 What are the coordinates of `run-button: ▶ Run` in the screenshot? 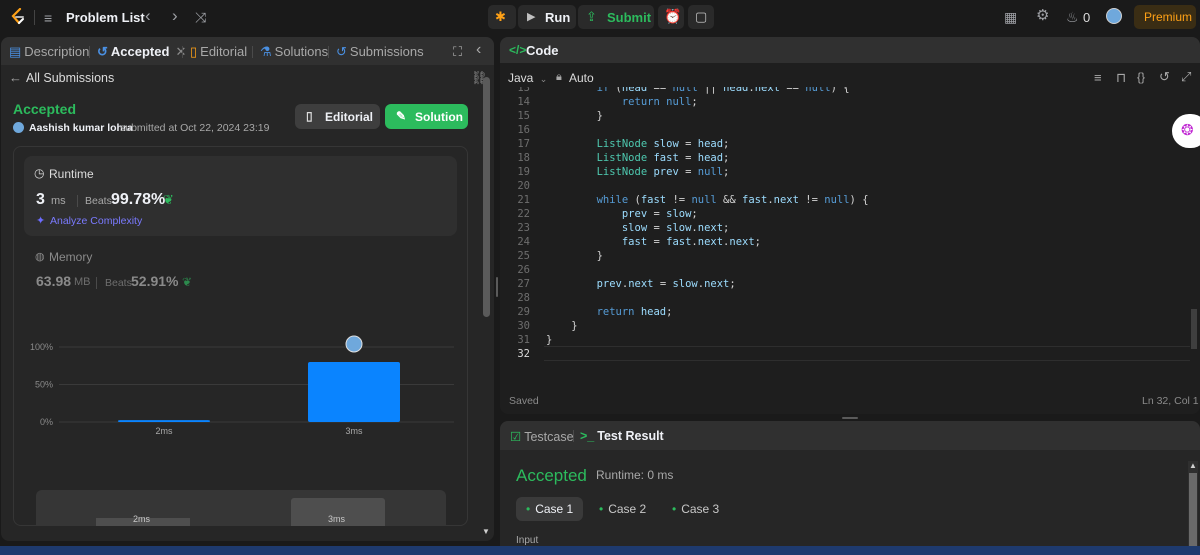 It's located at (547, 17).